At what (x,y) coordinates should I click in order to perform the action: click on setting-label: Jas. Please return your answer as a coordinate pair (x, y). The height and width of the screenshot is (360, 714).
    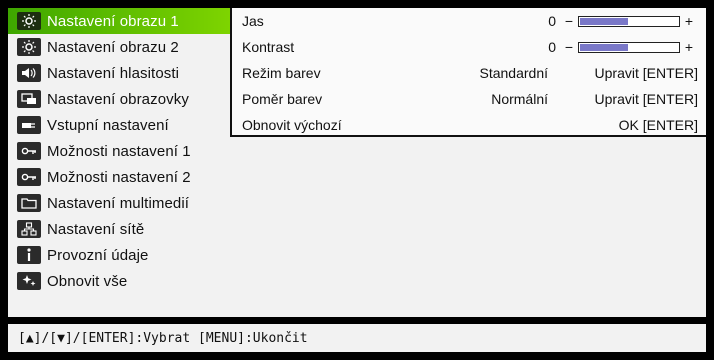
    Looking at the image, I should click on (253, 21).